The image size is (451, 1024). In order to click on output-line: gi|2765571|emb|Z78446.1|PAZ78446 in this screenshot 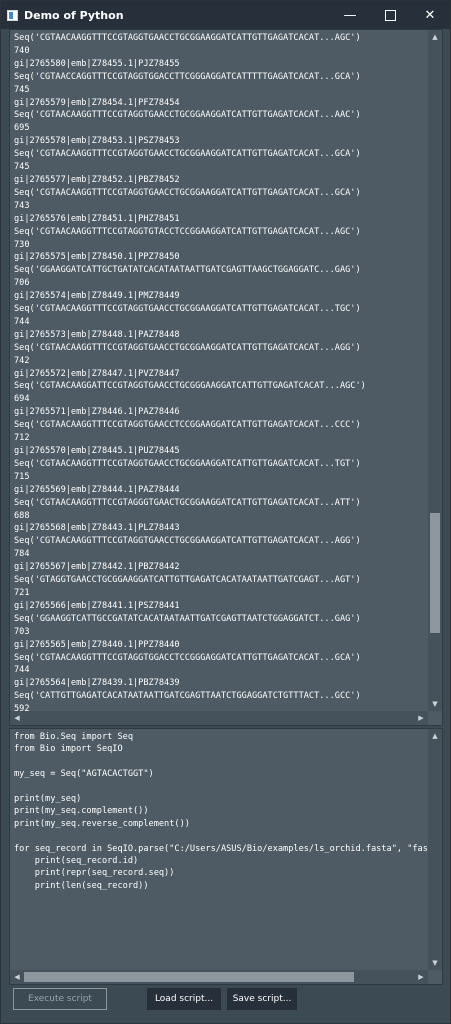, I will do `click(97, 412)`.